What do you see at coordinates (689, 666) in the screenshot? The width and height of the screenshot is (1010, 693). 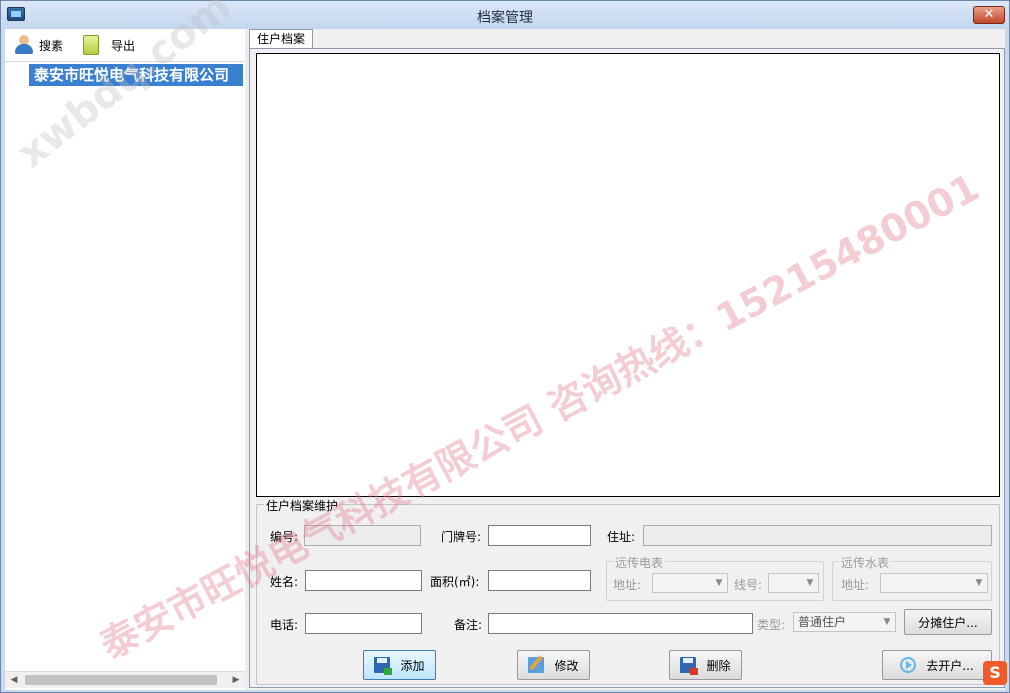 I see `delete-icon` at bounding box center [689, 666].